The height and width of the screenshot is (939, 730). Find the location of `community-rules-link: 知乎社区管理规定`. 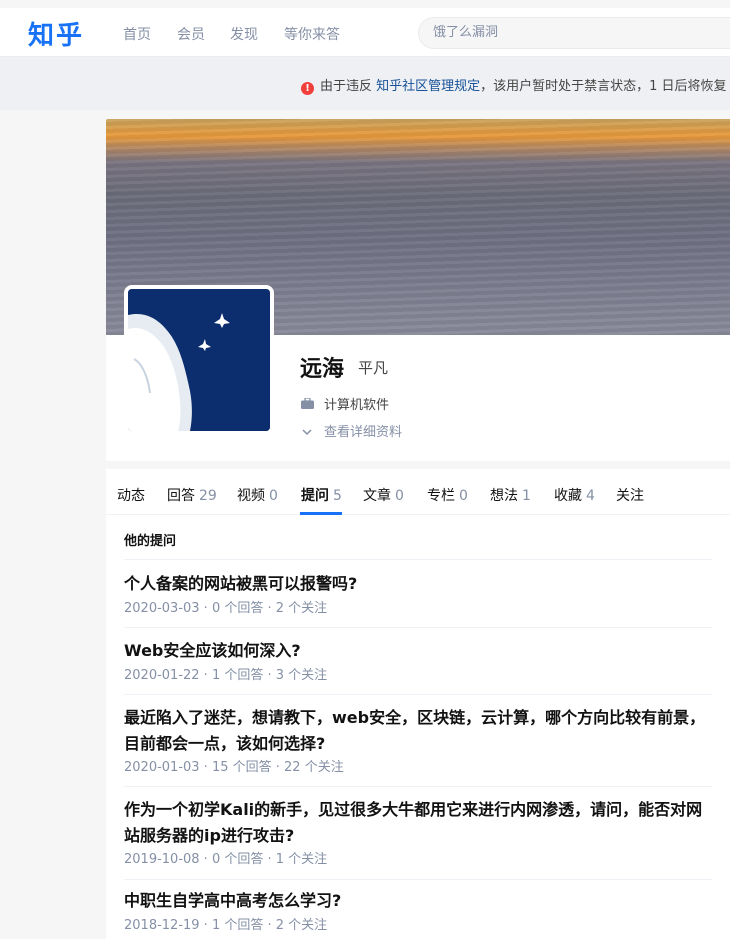

community-rules-link: 知乎社区管理规定 is located at coordinates (428, 86).